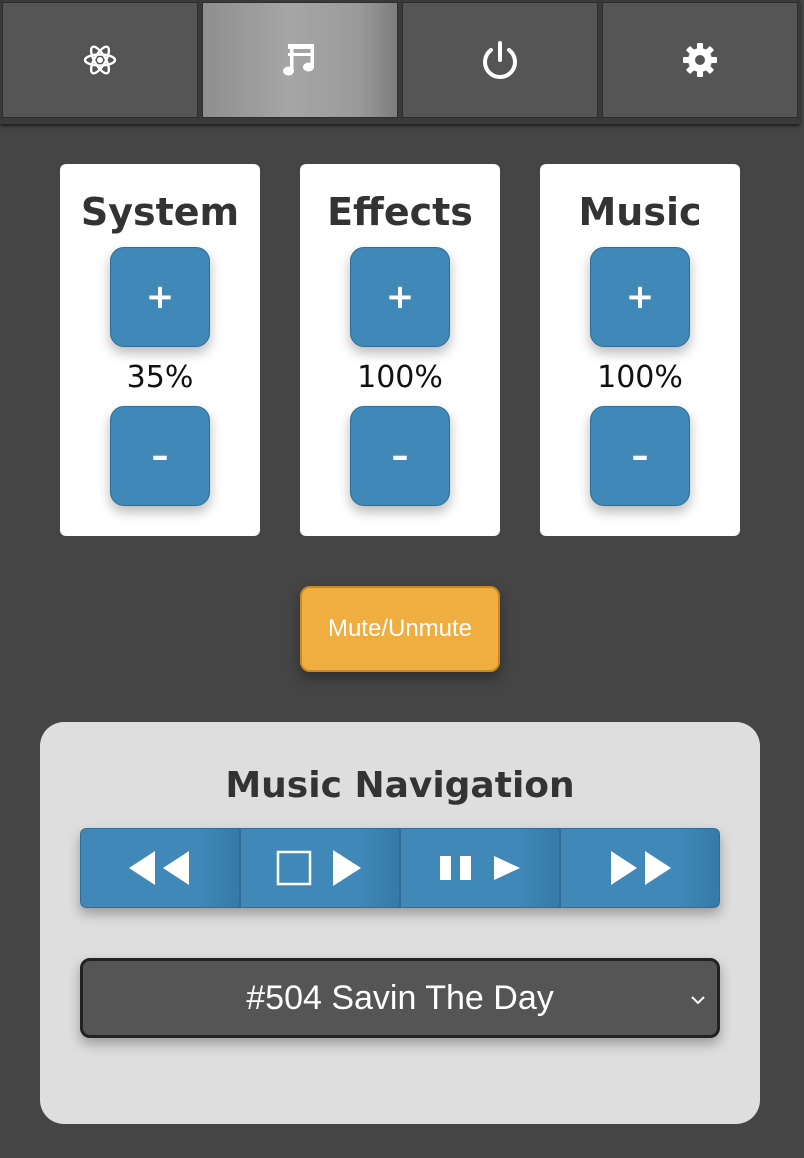  What do you see at coordinates (698, 1000) in the screenshot?
I see `chevron-down-icon` at bounding box center [698, 1000].